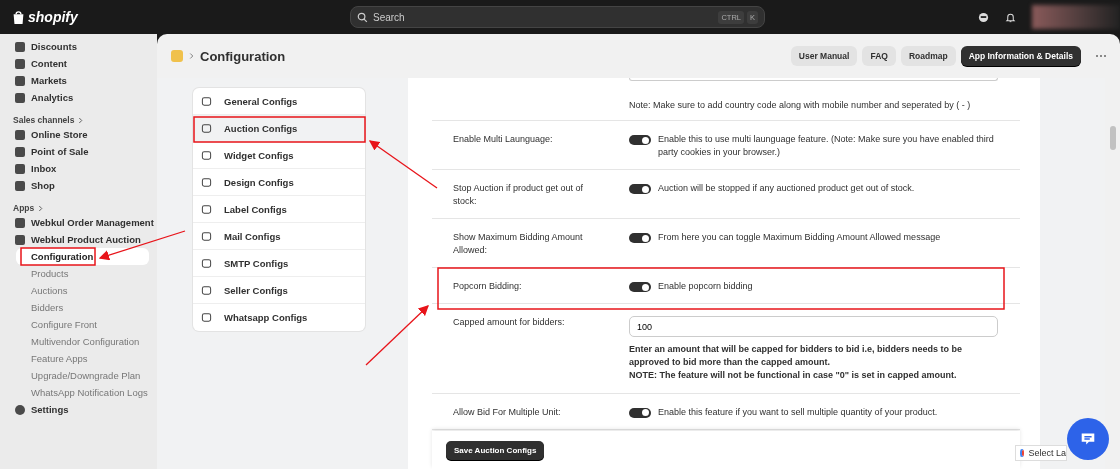  What do you see at coordinates (78, 409) in the screenshot?
I see `sidebar-item: Settings` at bounding box center [78, 409].